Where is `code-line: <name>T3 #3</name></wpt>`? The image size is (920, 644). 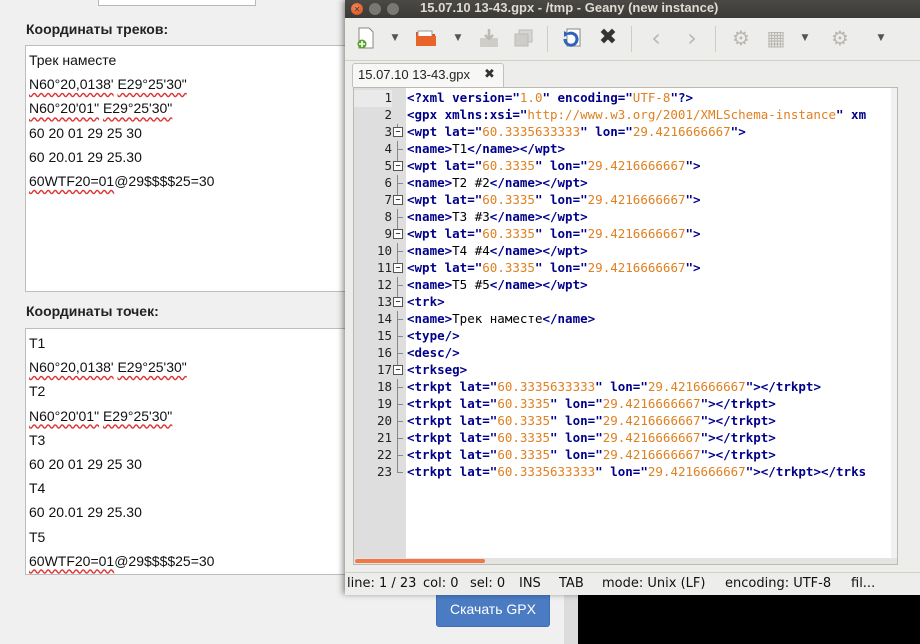
code-line: <name>T3 #3</name></wpt> is located at coordinates (497, 216).